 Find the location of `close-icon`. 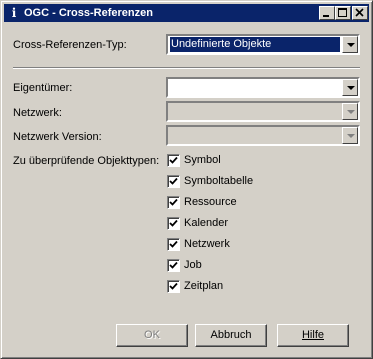

close-icon is located at coordinates (359, 12).